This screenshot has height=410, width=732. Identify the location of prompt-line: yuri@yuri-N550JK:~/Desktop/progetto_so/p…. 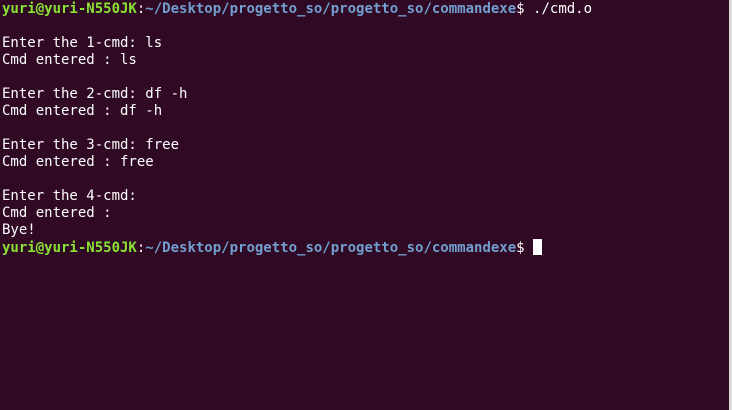
(367, 9).